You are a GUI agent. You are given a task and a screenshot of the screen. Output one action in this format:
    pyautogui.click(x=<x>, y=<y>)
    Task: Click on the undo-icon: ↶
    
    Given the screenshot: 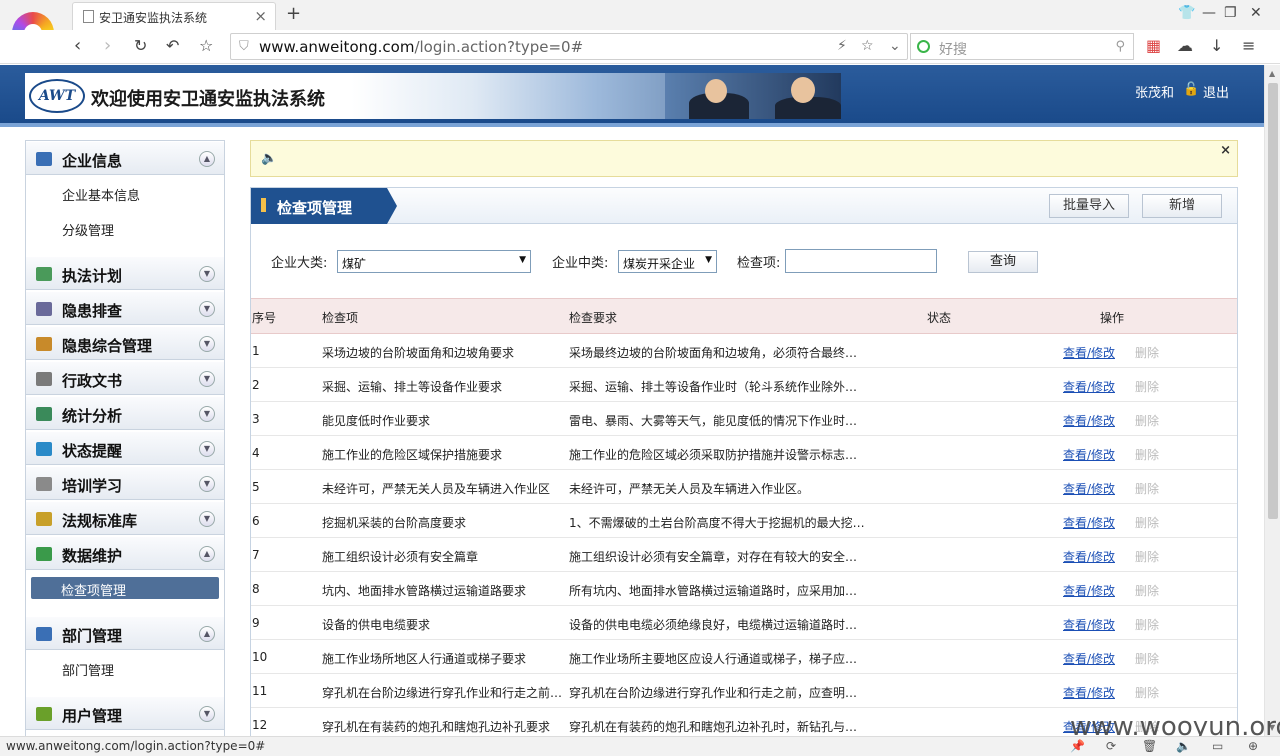 What is the action you would take?
    pyautogui.click(x=172, y=45)
    